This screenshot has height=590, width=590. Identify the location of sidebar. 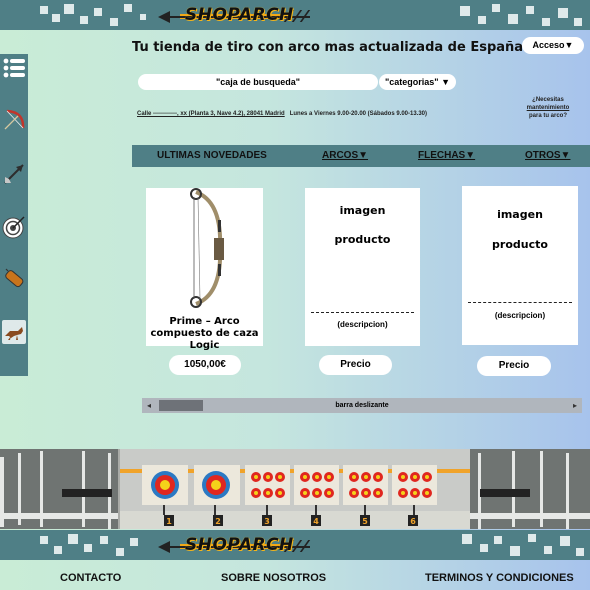
(14, 215).